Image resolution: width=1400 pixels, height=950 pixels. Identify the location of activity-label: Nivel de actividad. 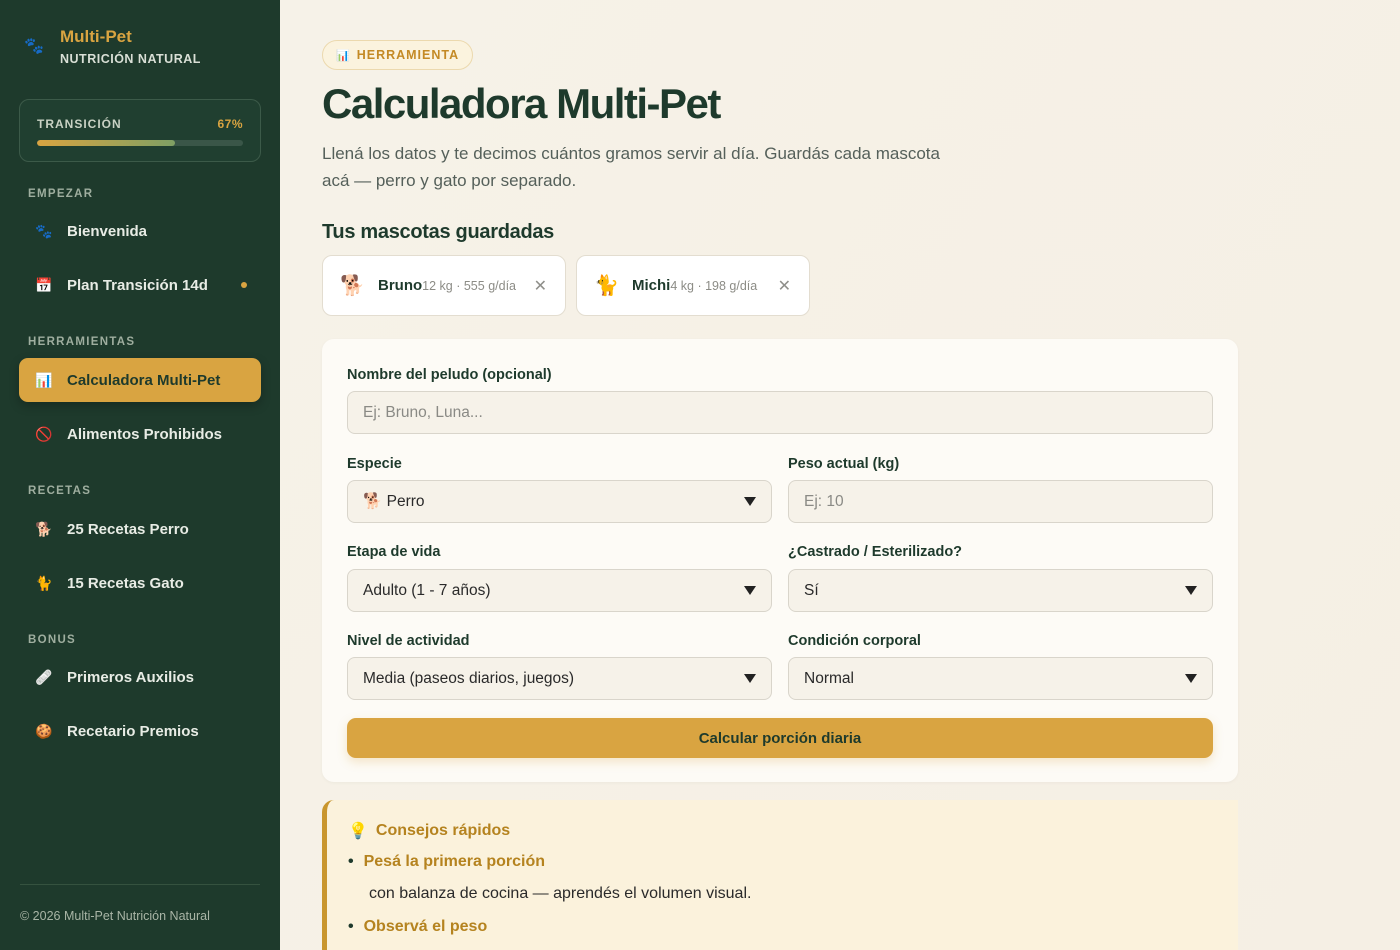
(408, 641).